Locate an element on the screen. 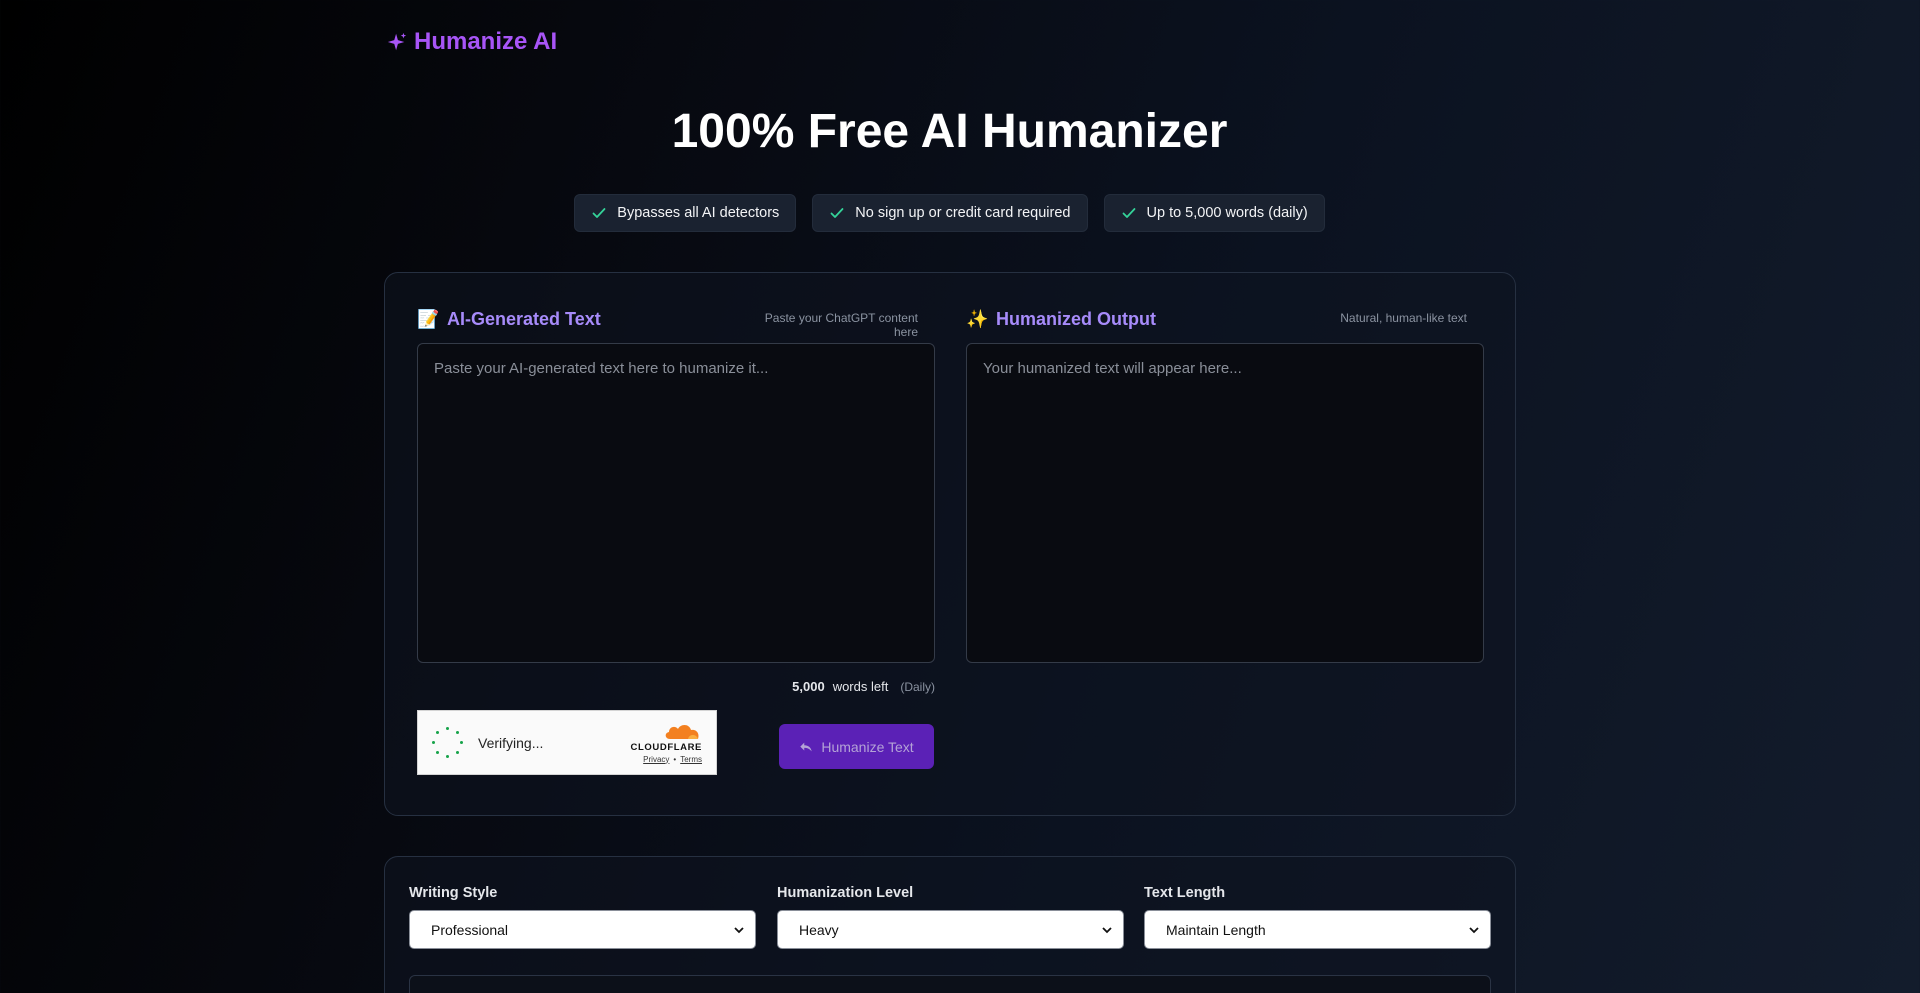 The image size is (1920, 993). output-title: Humanized Output is located at coordinates (1076, 319).